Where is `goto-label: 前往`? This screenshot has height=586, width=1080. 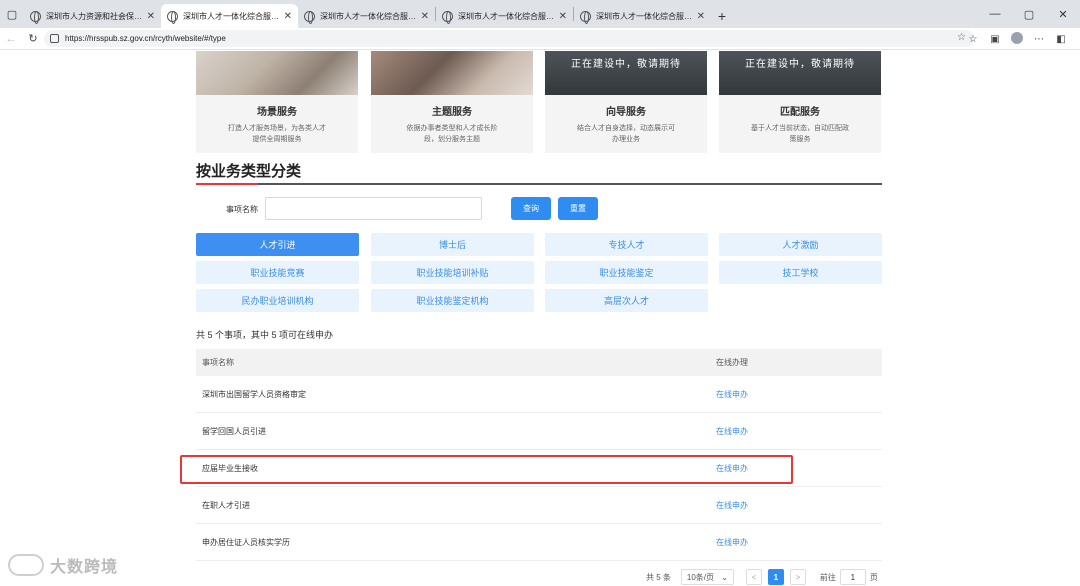
goto-label: 前往 is located at coordinates (827, 577).